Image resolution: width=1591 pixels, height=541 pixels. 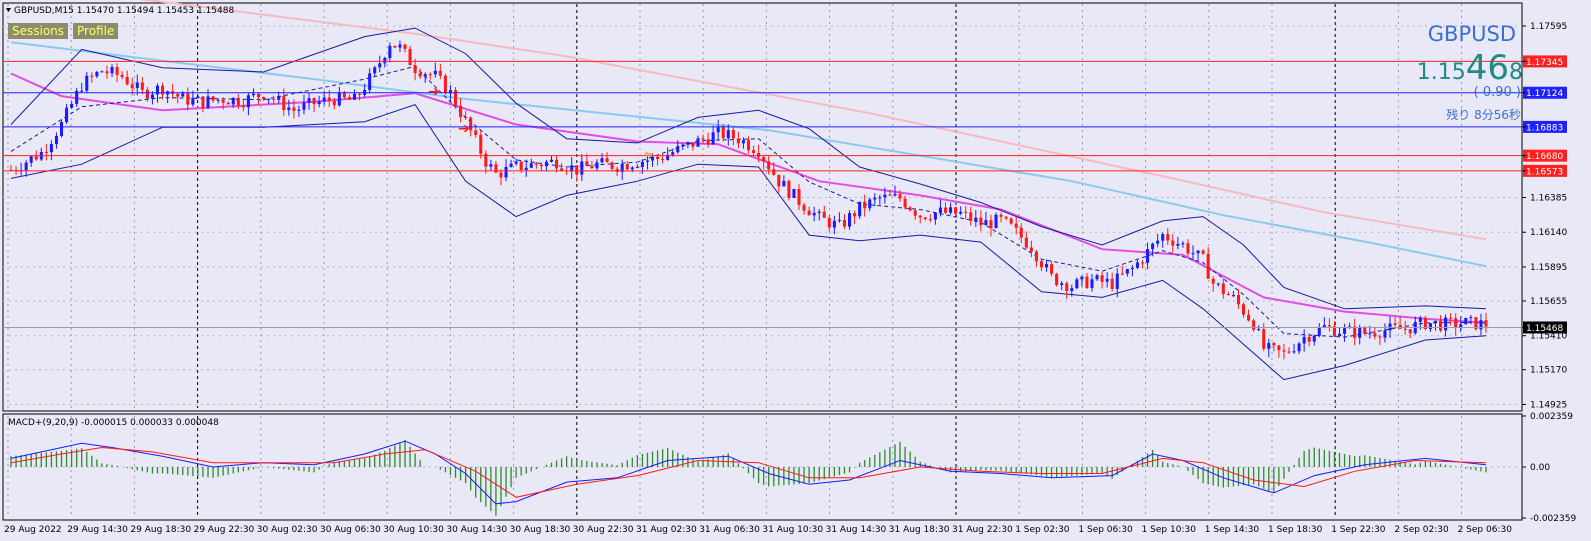 What do you see at coordinates (1544, 128) in the screenshot?
I see `price-level-label: 1.16883` at bounding box center [1544, 128].